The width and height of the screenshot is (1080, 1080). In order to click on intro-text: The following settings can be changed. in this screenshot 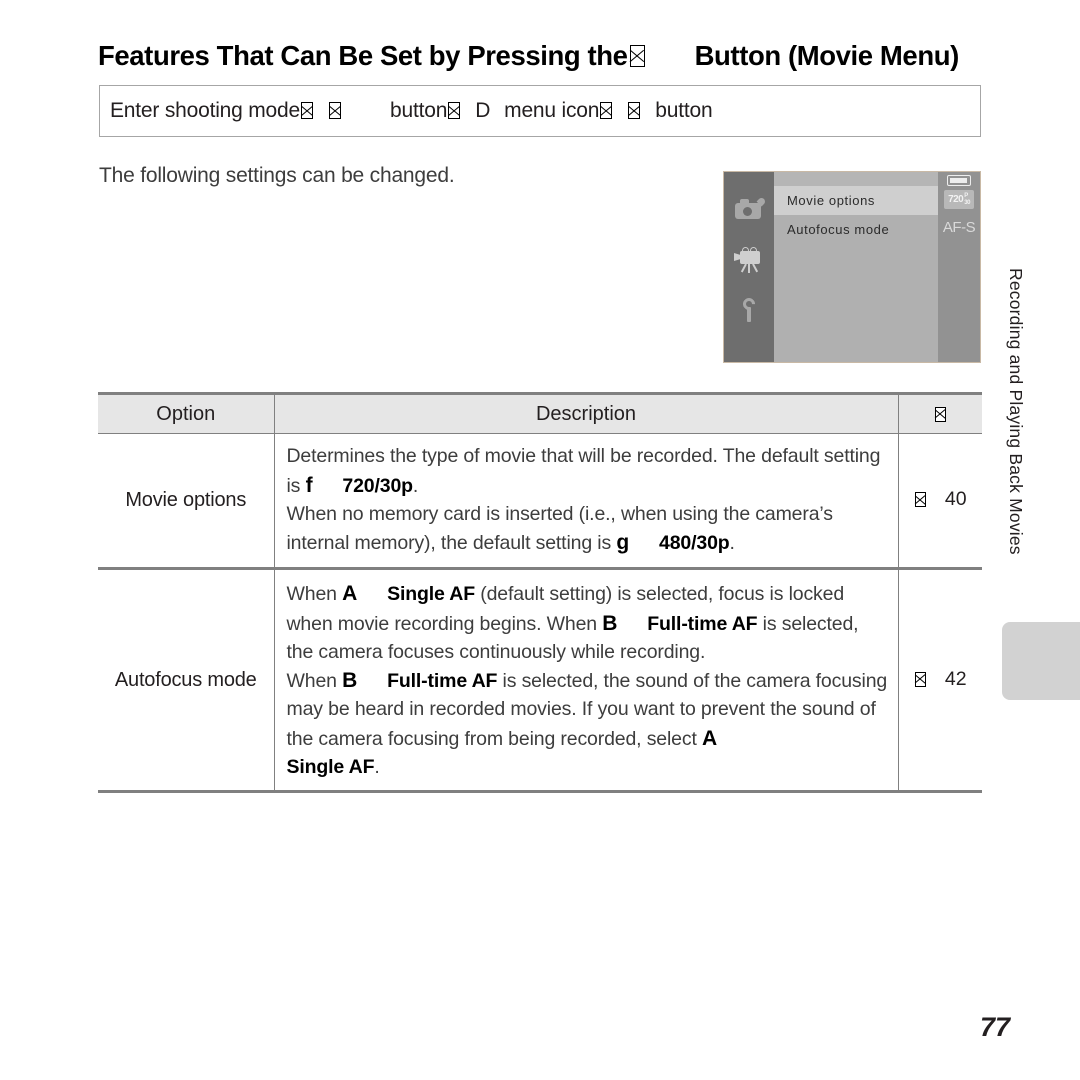, I will do `click(277, 175)`.